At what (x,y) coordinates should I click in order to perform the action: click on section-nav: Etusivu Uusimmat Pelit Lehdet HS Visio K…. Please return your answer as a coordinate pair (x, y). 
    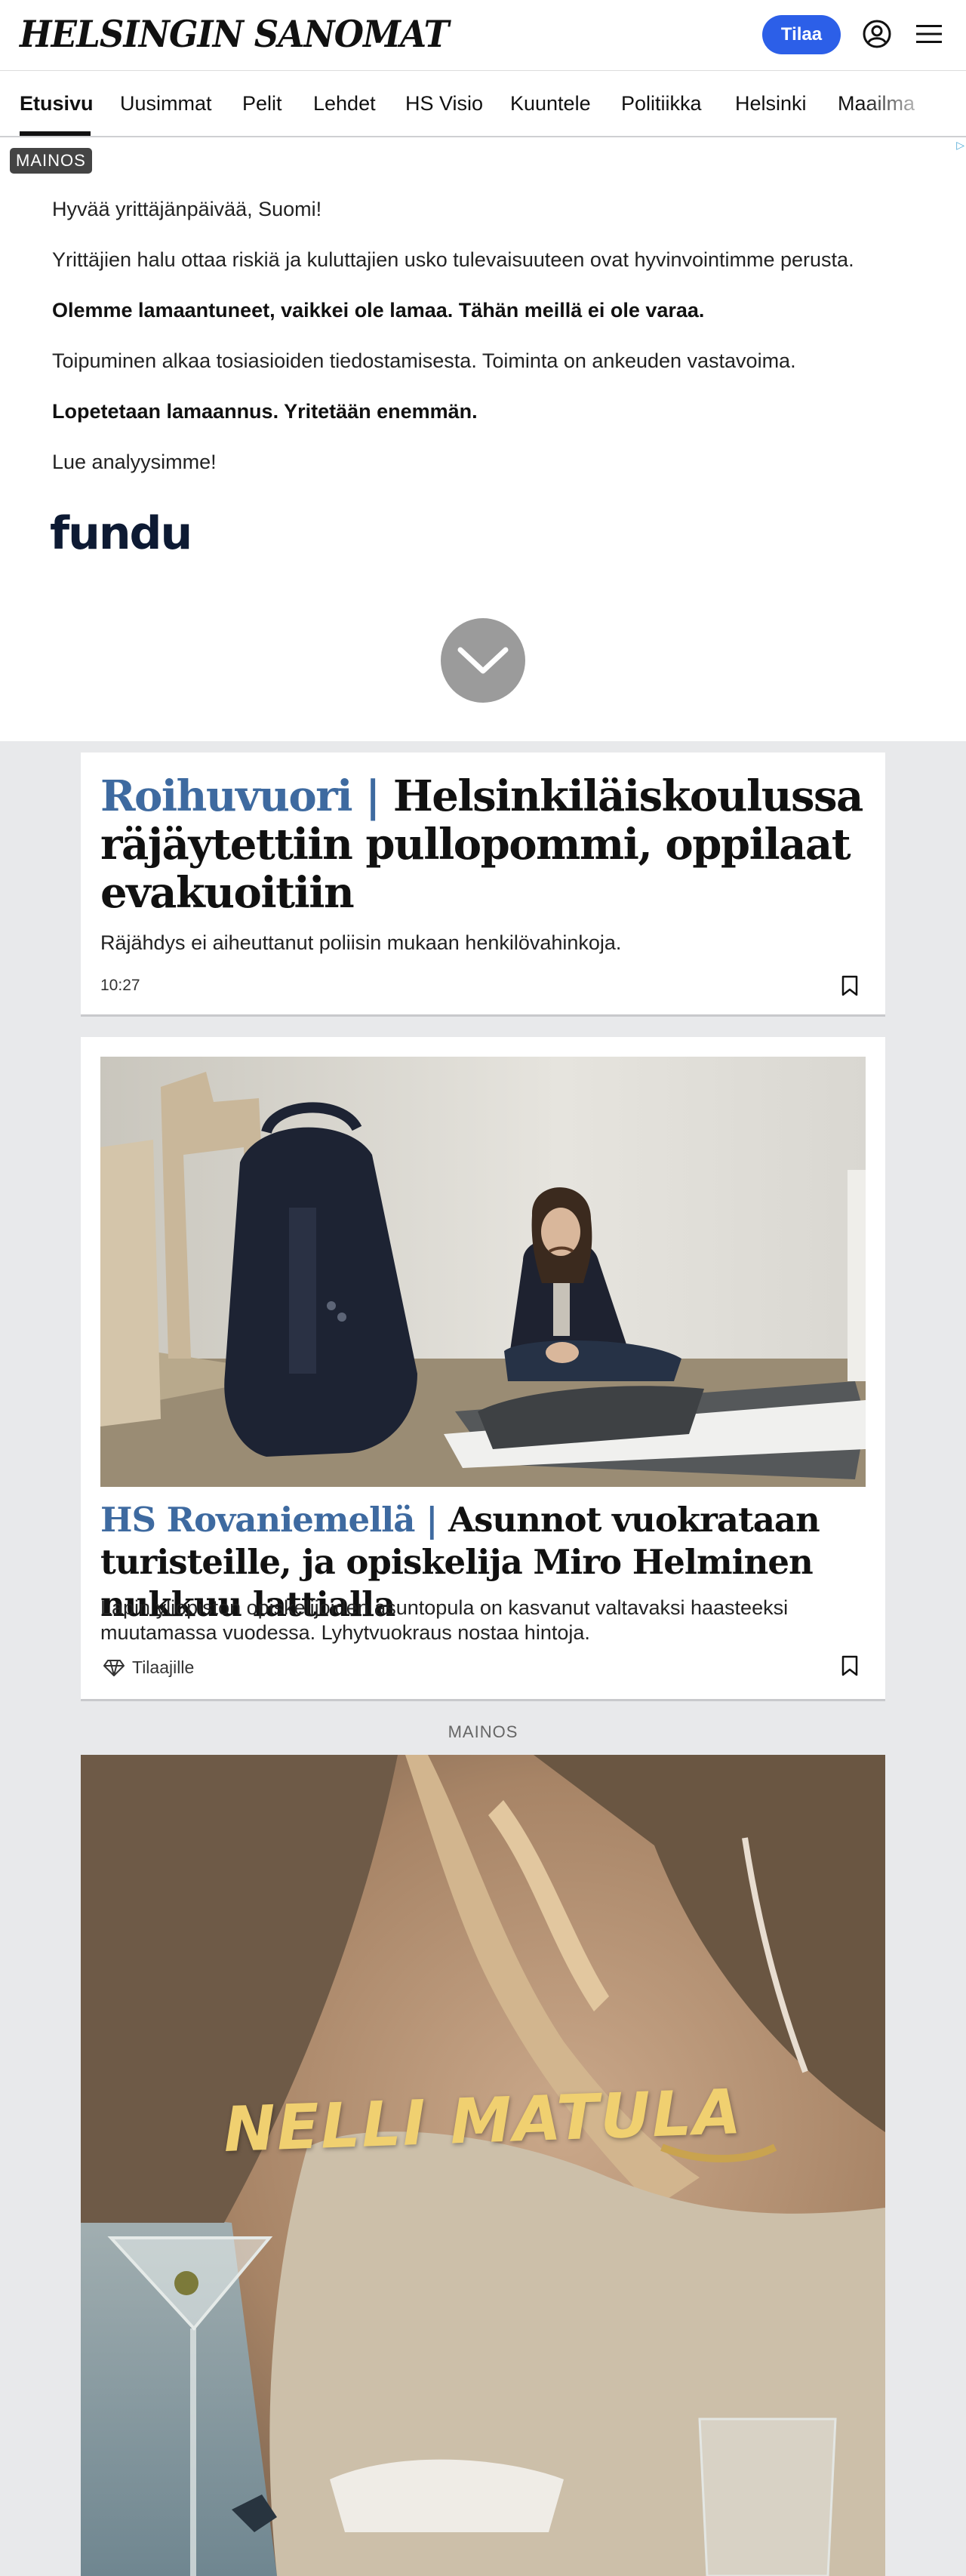
    Looking at the image, I should click on (483, 104).